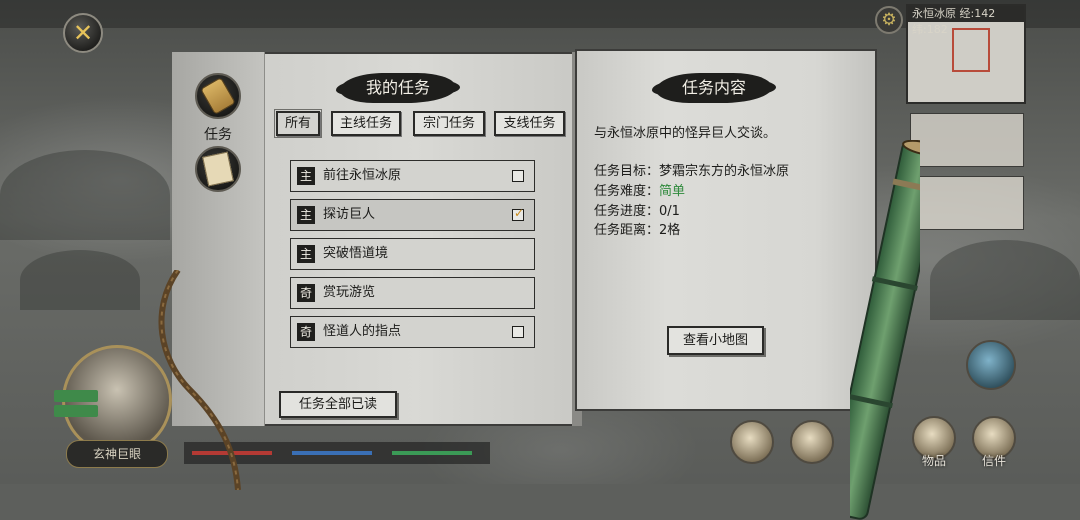  I want to click on skill-button, so click(812, 442).